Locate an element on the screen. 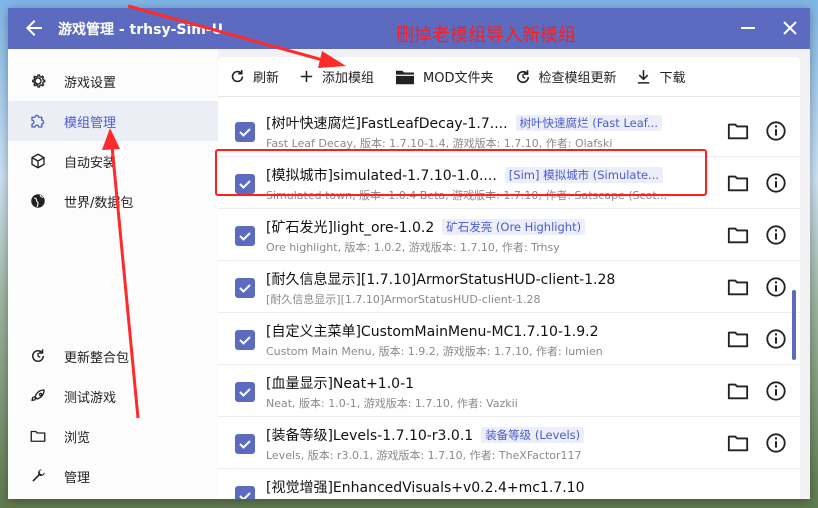 The image size is (818, 508). close-icon is located at coordinates (790, 28).